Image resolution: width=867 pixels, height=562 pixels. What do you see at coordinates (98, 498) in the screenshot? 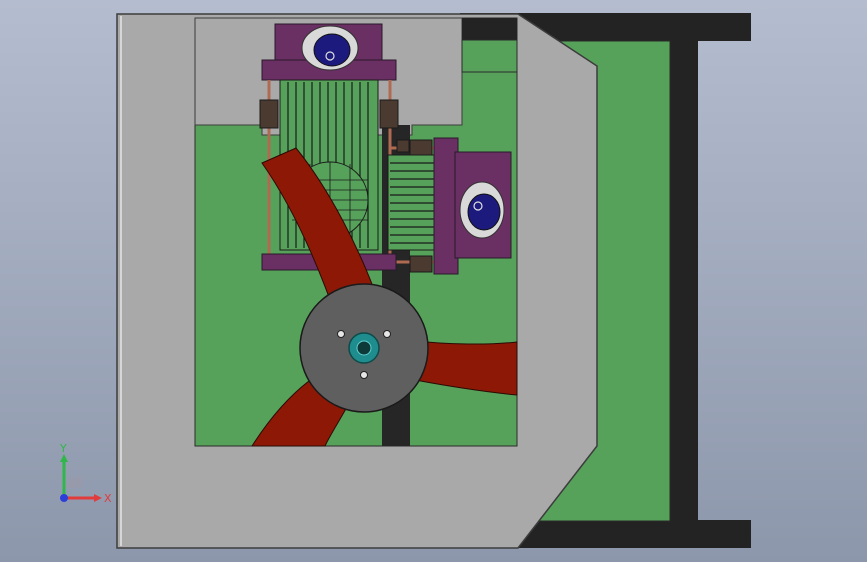
I see `x-axis-arrowhead` at bounding box center [98, 498].